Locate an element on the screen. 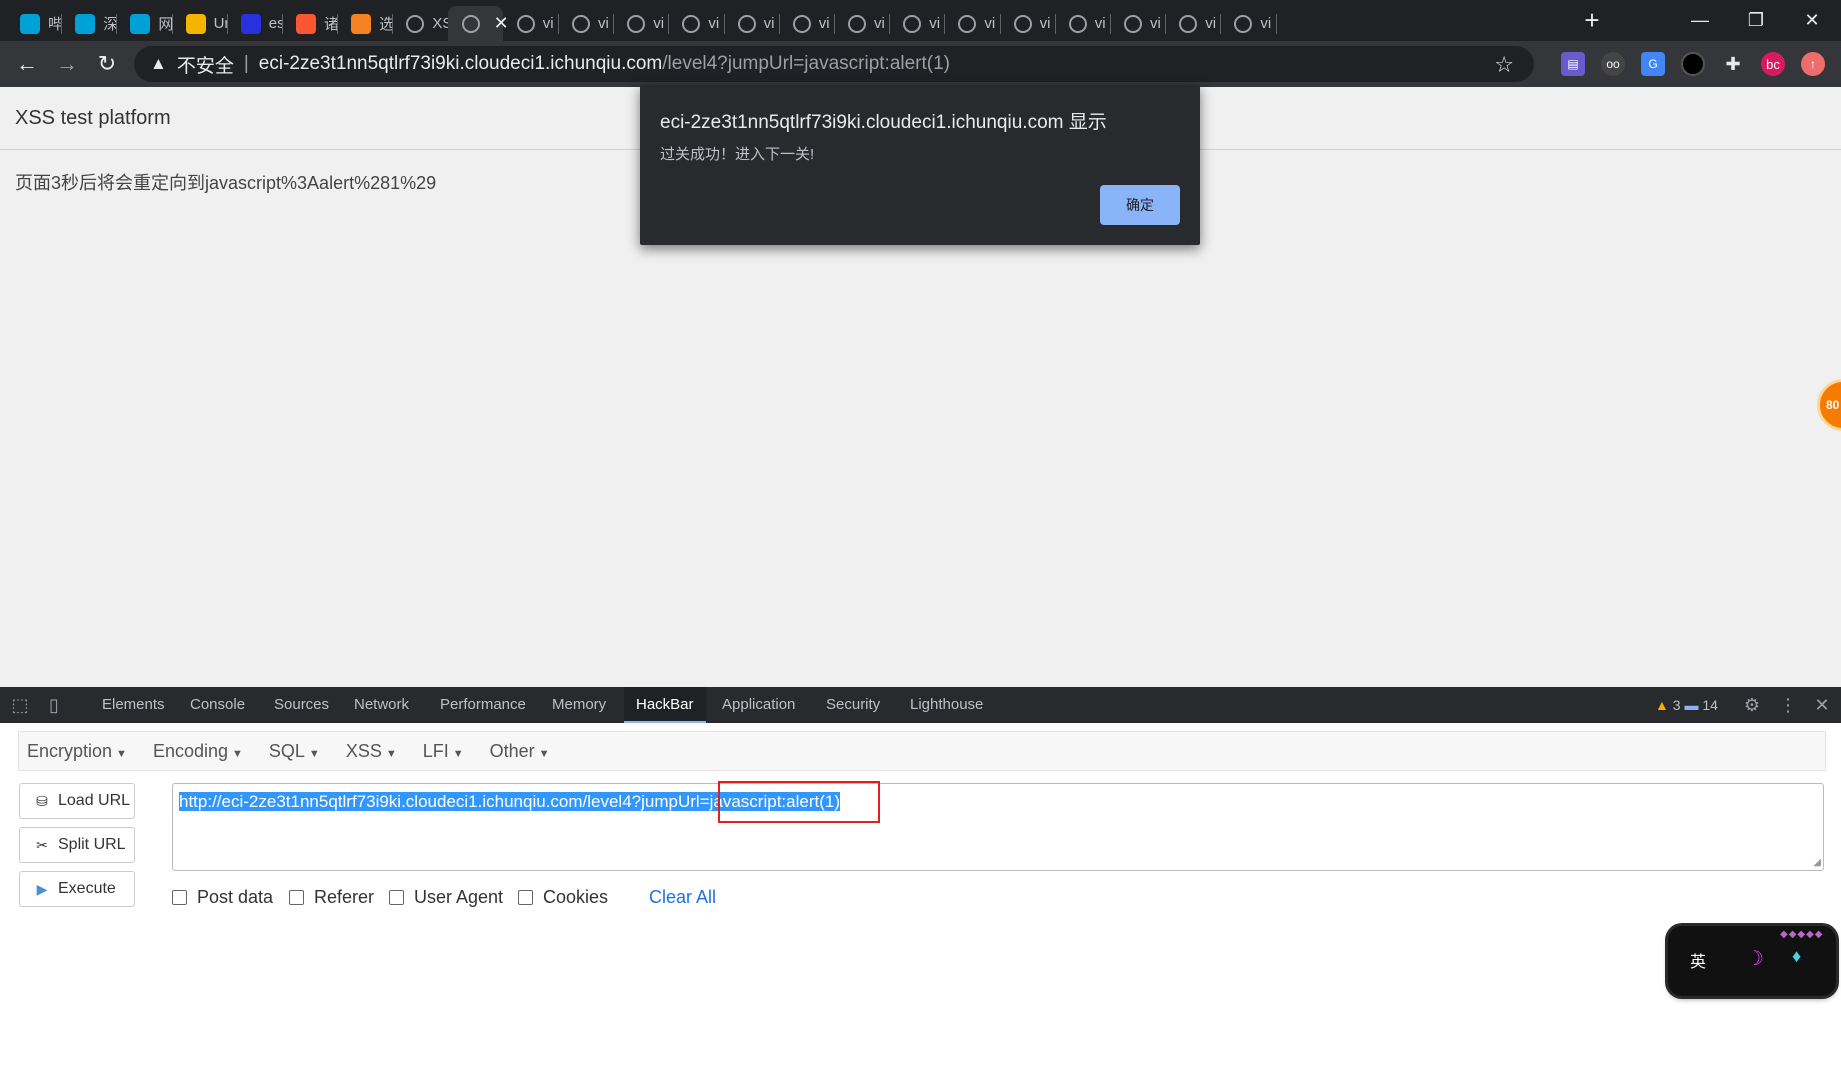 The height and width of the screenshot is (1080, 1841). browser-tab: es is located at coordinates (254, 23).